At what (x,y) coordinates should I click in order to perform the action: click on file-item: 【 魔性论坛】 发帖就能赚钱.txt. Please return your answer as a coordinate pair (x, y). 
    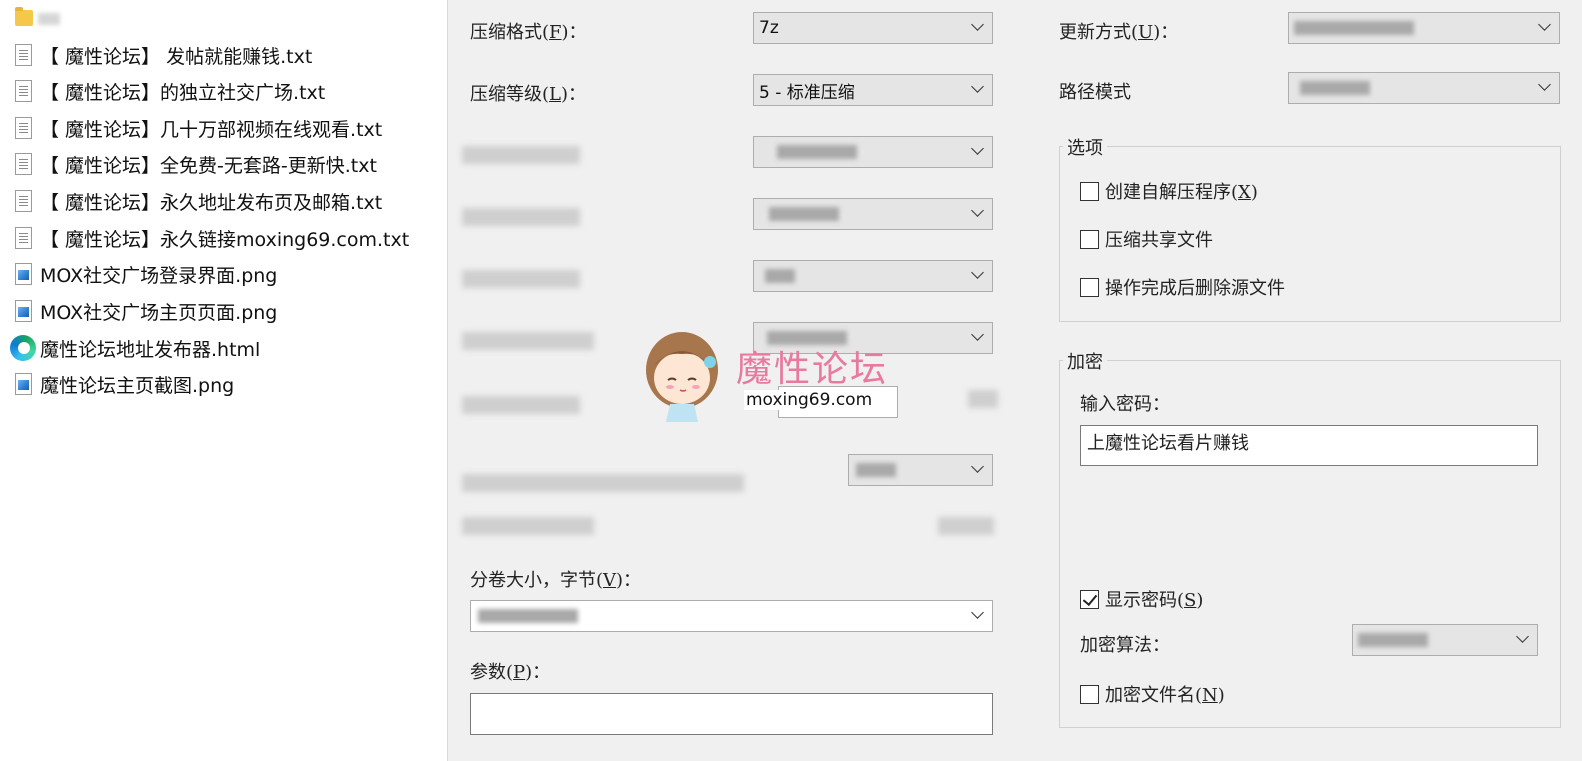
    Looking at the image, I should click on (162, 55).